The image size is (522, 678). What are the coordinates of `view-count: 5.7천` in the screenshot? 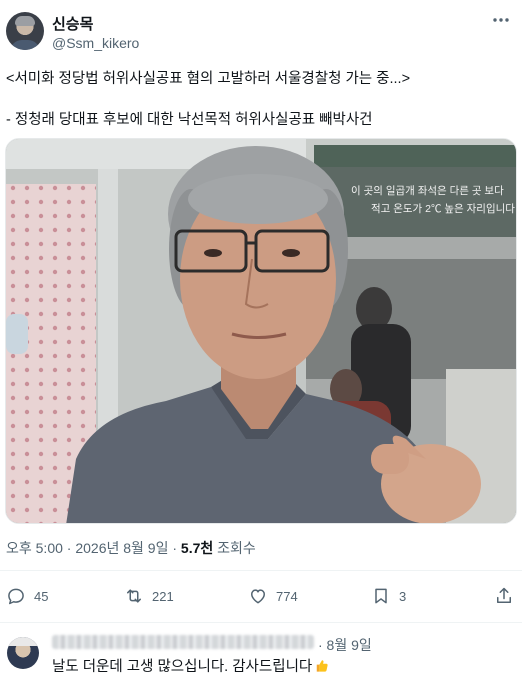 It's located at (197, 548).